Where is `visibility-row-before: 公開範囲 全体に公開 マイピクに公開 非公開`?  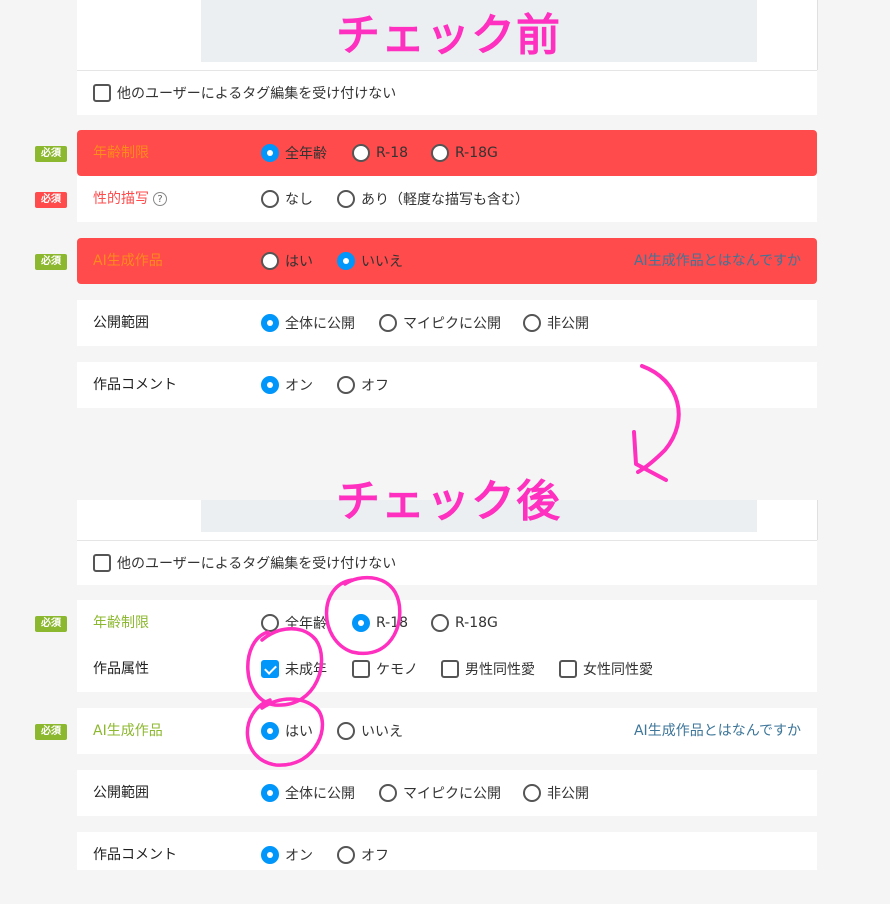 visibility-row-before: 公開範囲 全体に公開 マイピクに公開 非公開 is located at coordinates (447, 323).